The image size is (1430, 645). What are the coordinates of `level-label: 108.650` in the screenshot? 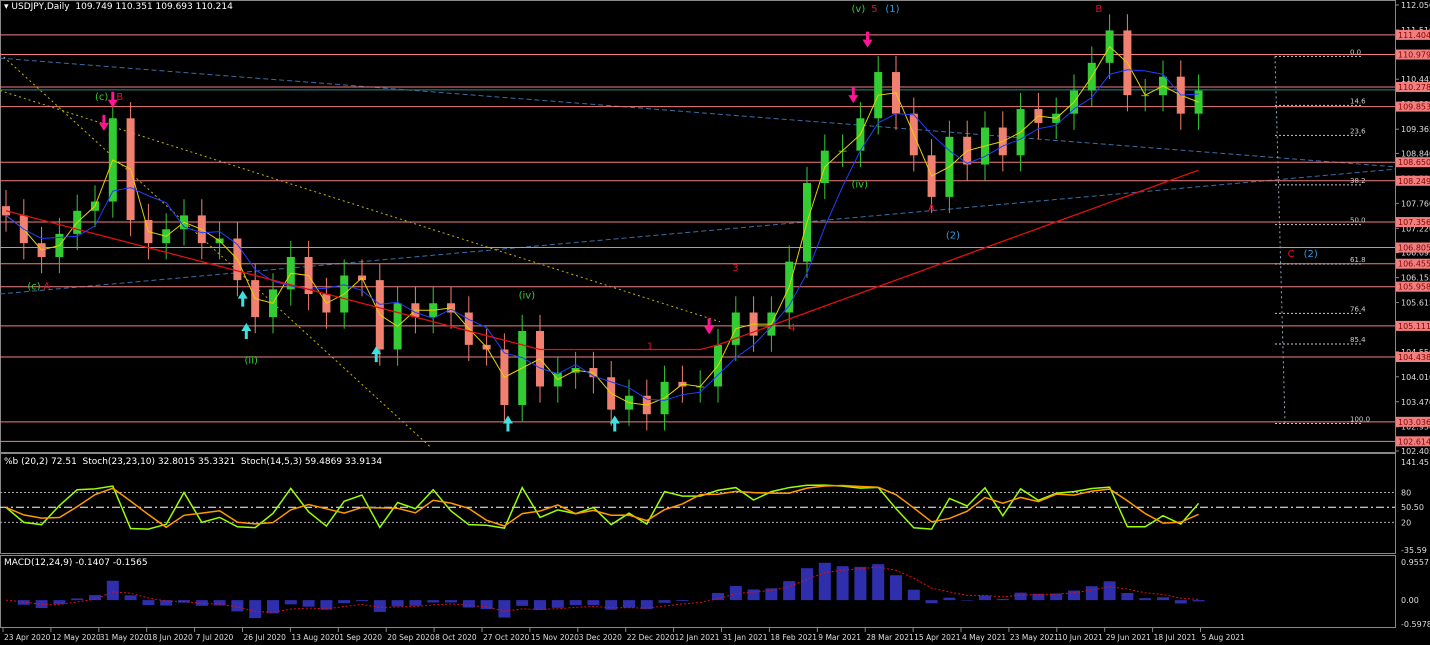 It's located at (1414, 162).